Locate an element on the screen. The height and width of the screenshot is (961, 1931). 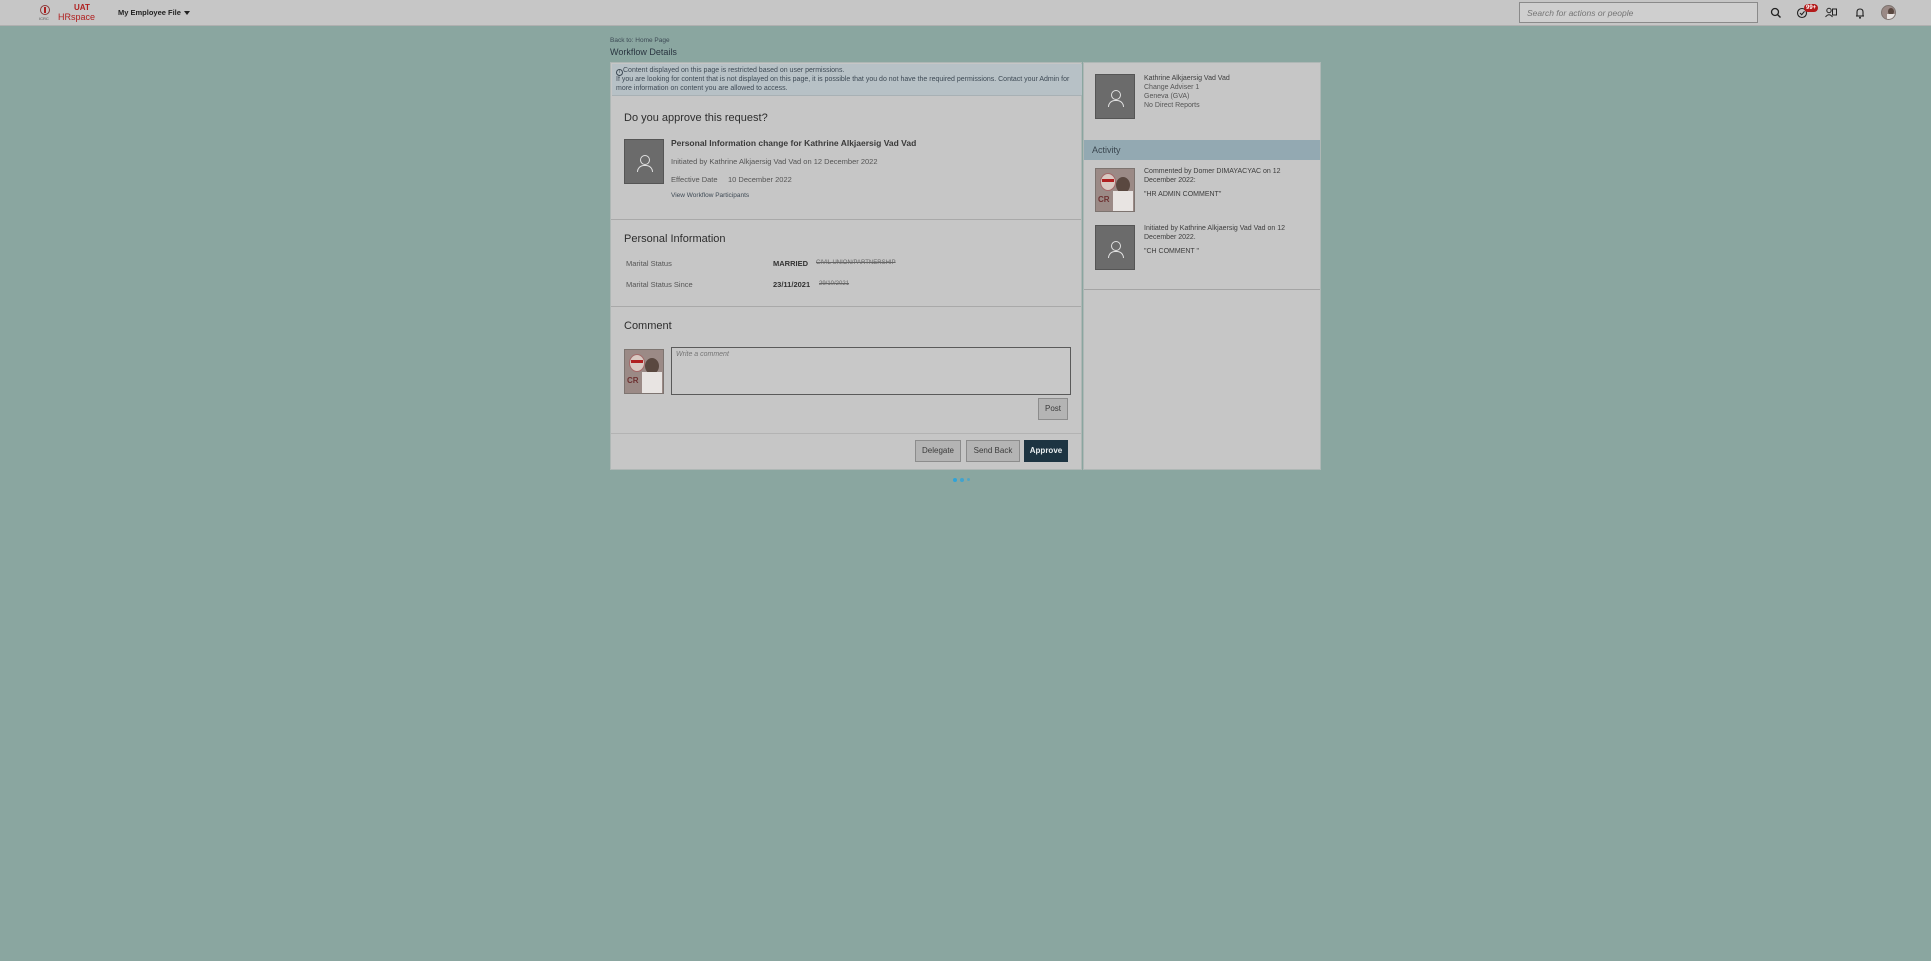
send-back-button: Send Back is located at coordinates (993, 451).